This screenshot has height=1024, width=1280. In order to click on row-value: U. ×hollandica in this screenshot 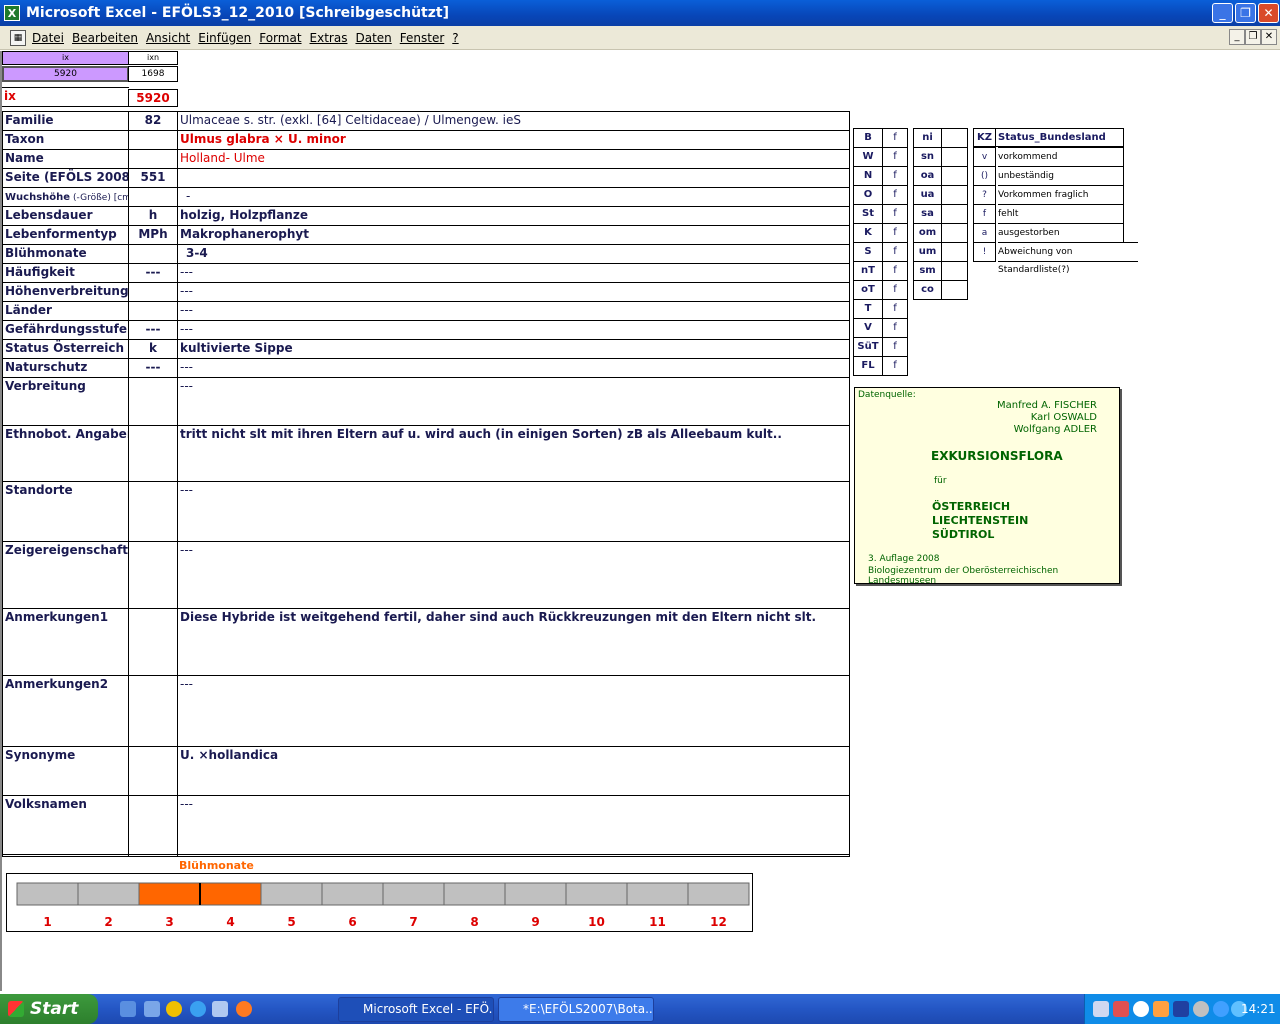, I will do `click(513, 771)`.